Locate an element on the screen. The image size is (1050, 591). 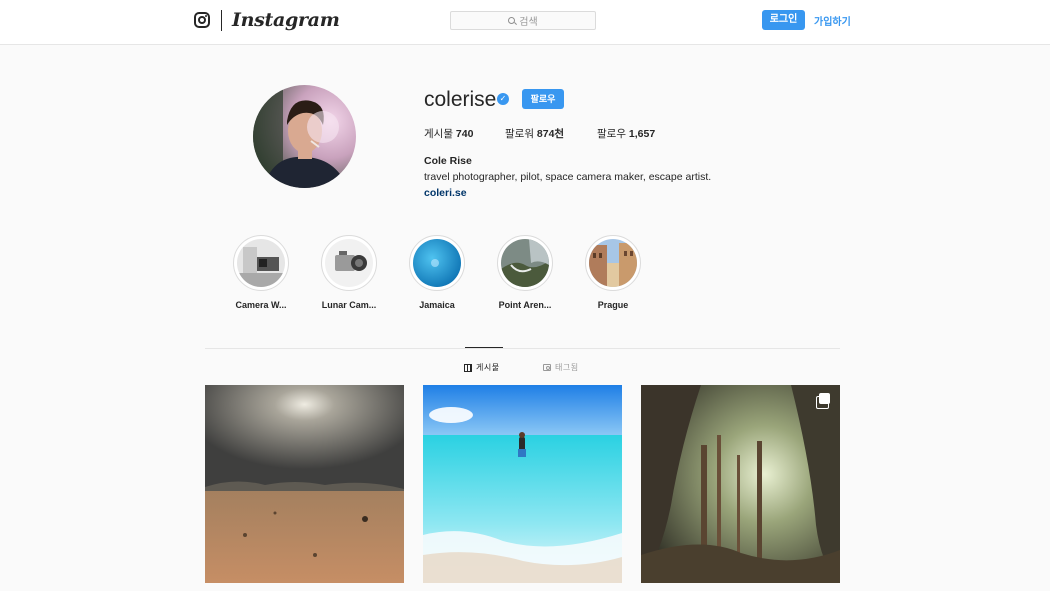
instagram-wordmark-logo: Instagram is located at coordinates (286, 20).